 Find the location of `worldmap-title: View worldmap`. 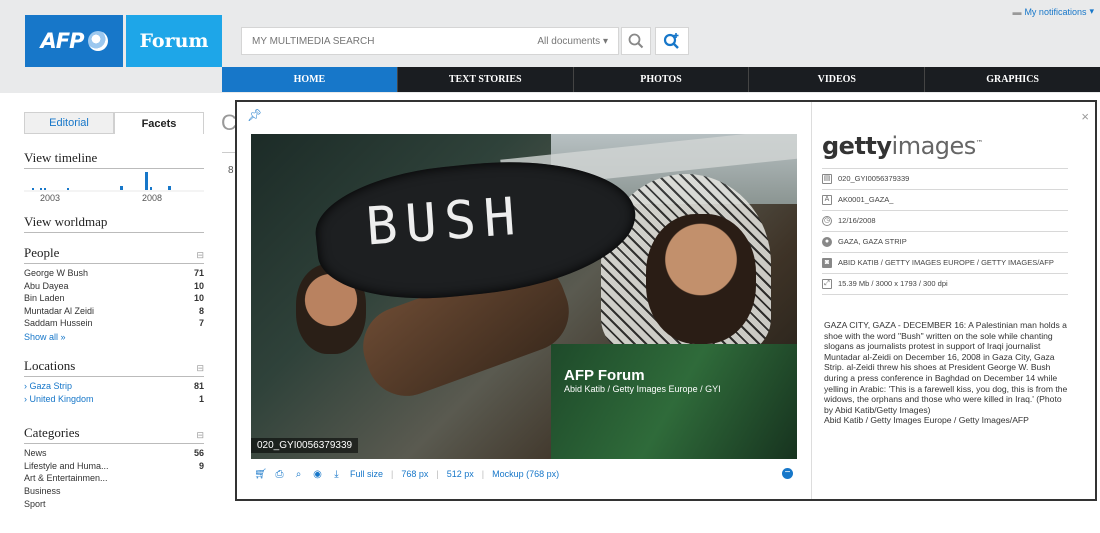

worldmap-title: View worldmap is located at coordinates (66, 221).